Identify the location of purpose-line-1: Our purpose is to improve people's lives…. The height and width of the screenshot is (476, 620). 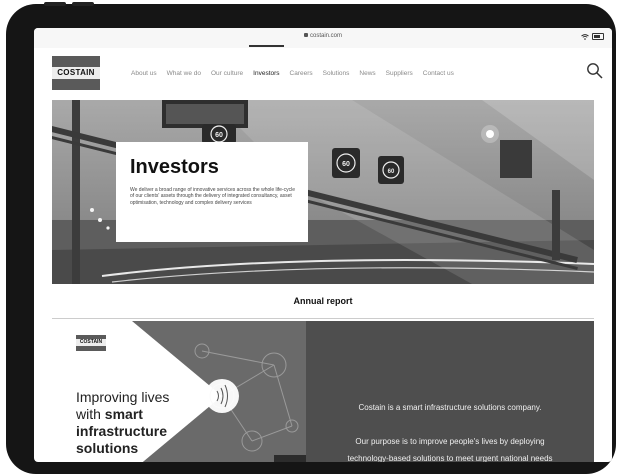
(450, 441).